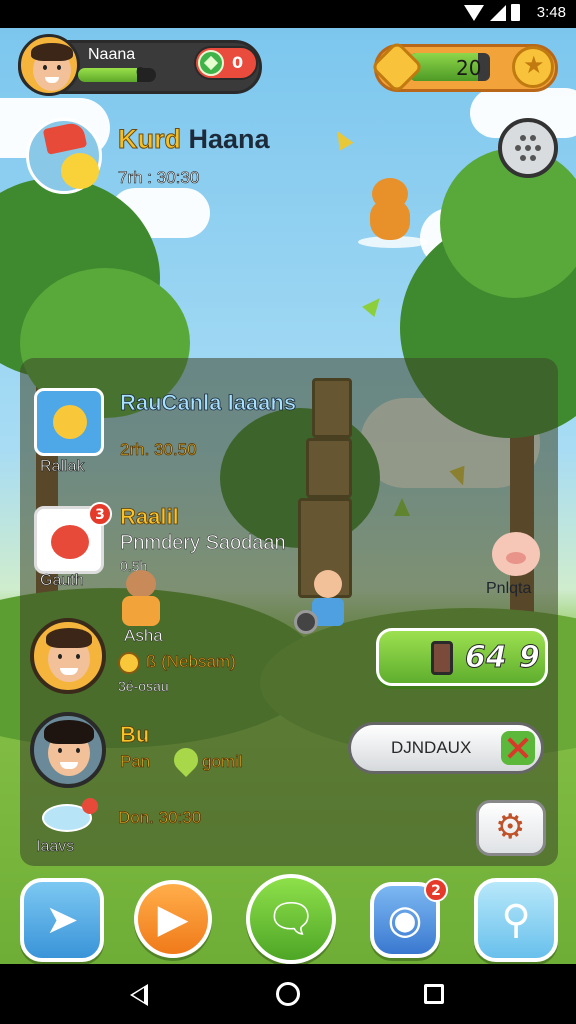 The height and width of the screenshot is (1024, 576). I want to click on list-item-title: RauCanla Iaaans, so click(208, 403).